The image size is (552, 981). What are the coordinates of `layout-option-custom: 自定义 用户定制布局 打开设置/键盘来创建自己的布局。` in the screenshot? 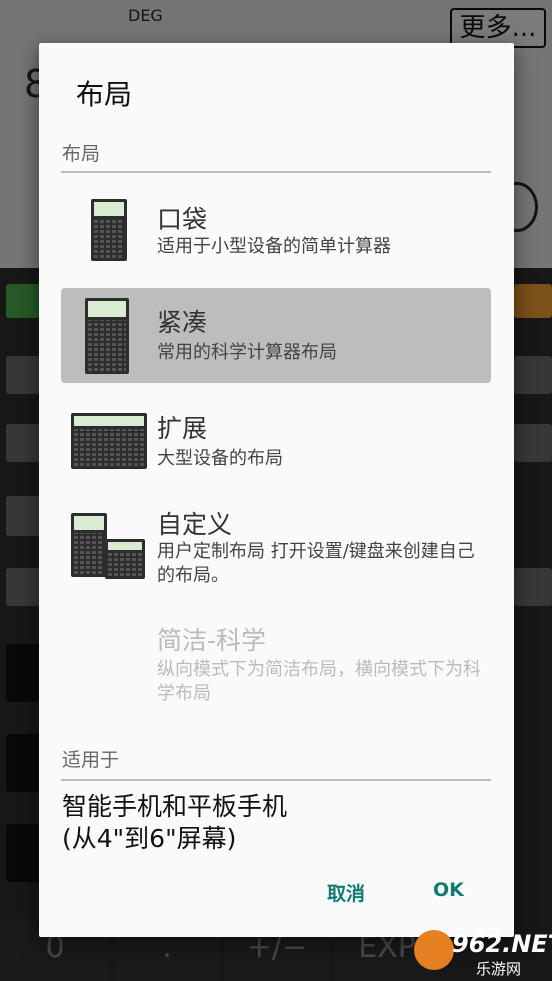 It's located at (276, 550).